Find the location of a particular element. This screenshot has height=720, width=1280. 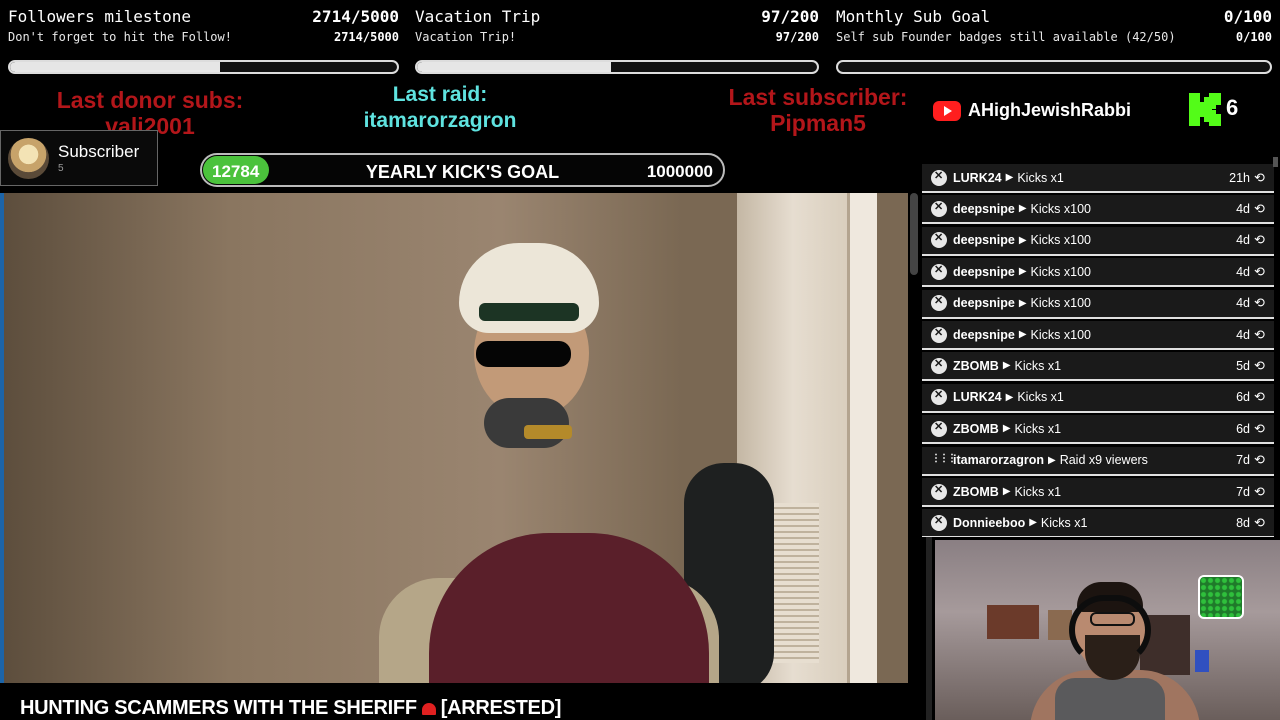

video-title-text: HUNTING SCAMMERS WITH THE SHERIFF is located at coordinates (218, 708).